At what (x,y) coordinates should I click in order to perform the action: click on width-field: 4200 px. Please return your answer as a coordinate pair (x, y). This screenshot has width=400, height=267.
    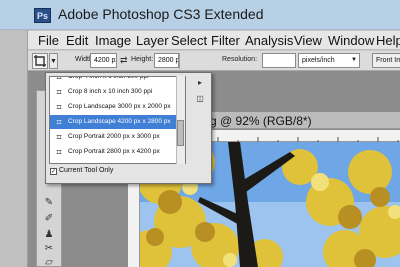
    Looking at the image, I should click on (103, 60).